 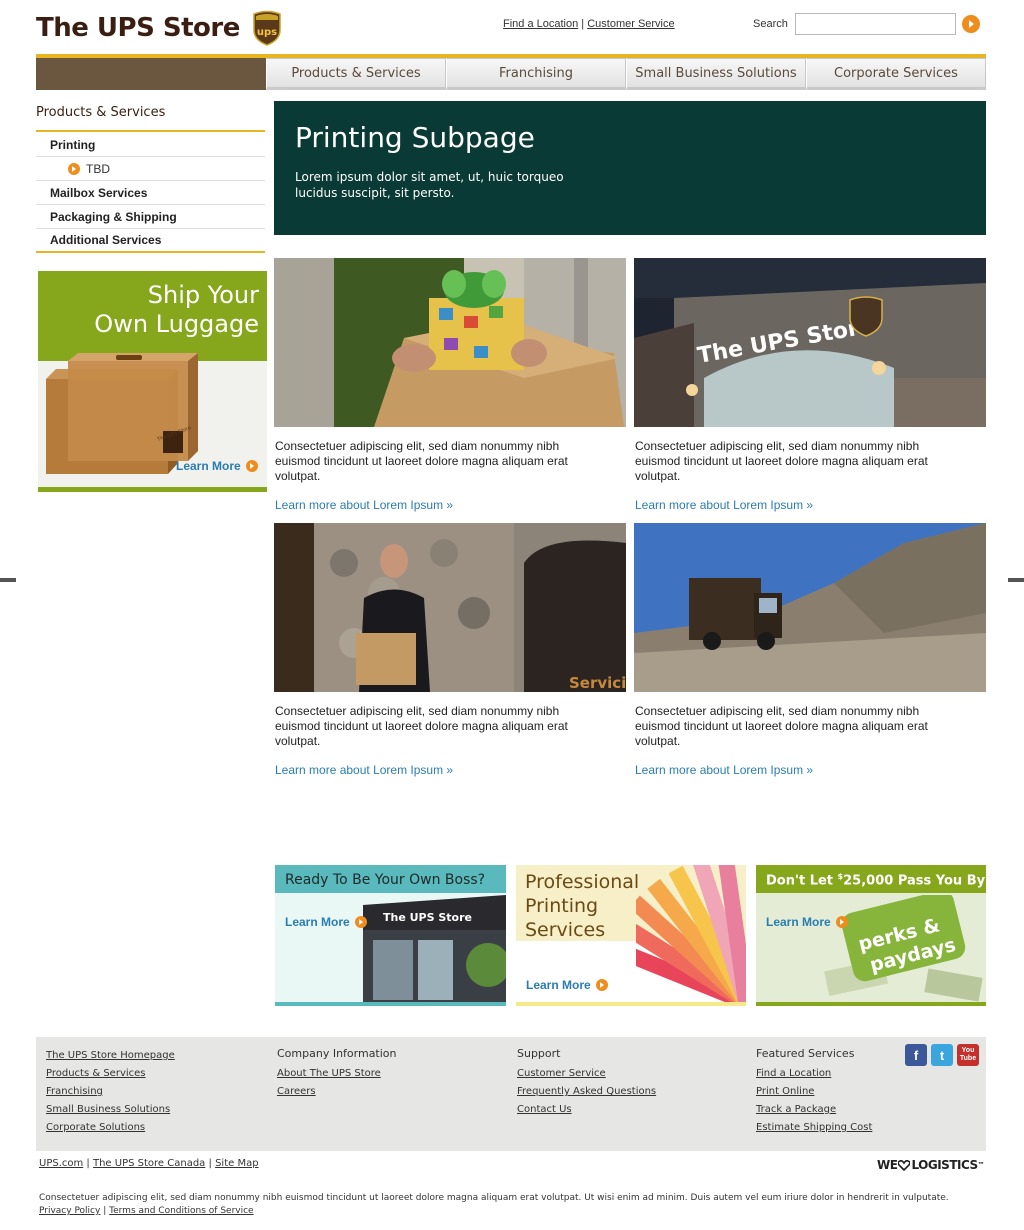 I want to click on tab-products-services: Products & Services, so click(x=356, y=74).